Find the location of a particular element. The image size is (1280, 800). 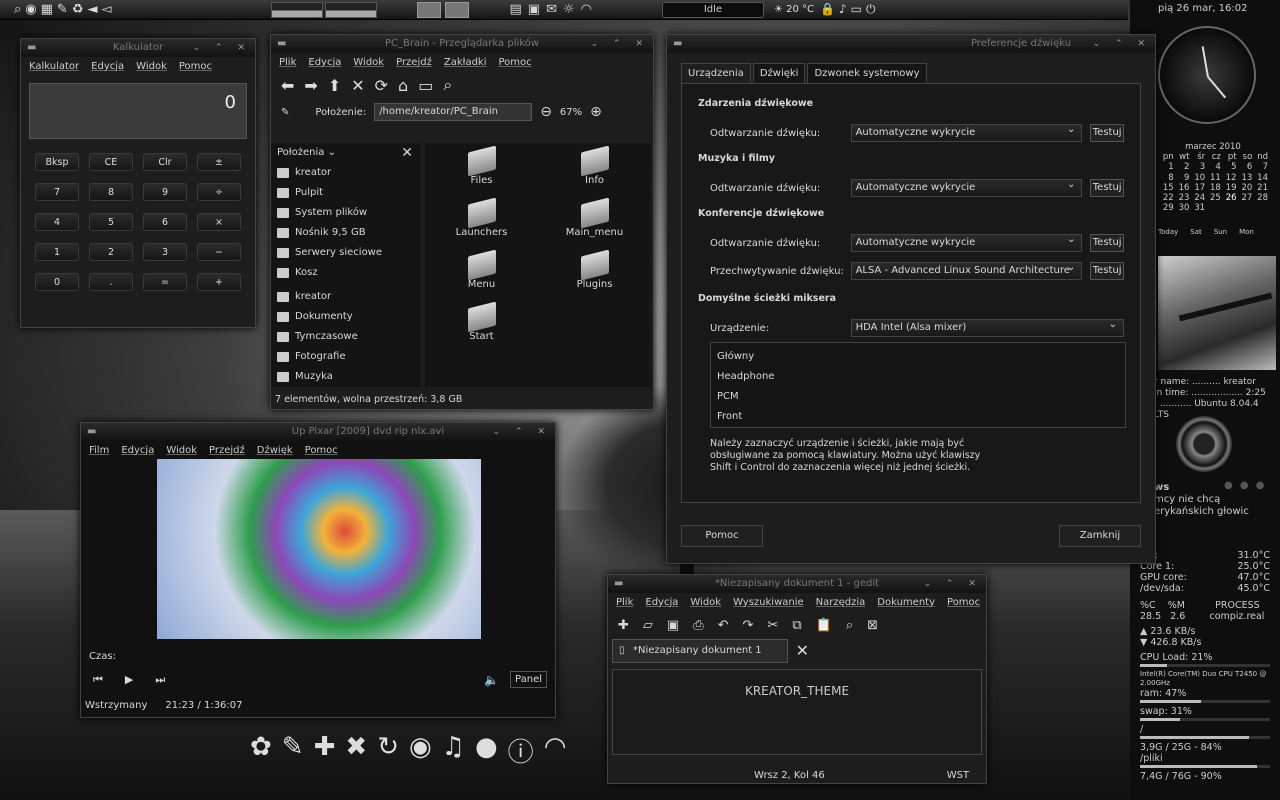

mixer-tracks-list: Główny Headphone PCM Front is located at coordinates (918, 385).